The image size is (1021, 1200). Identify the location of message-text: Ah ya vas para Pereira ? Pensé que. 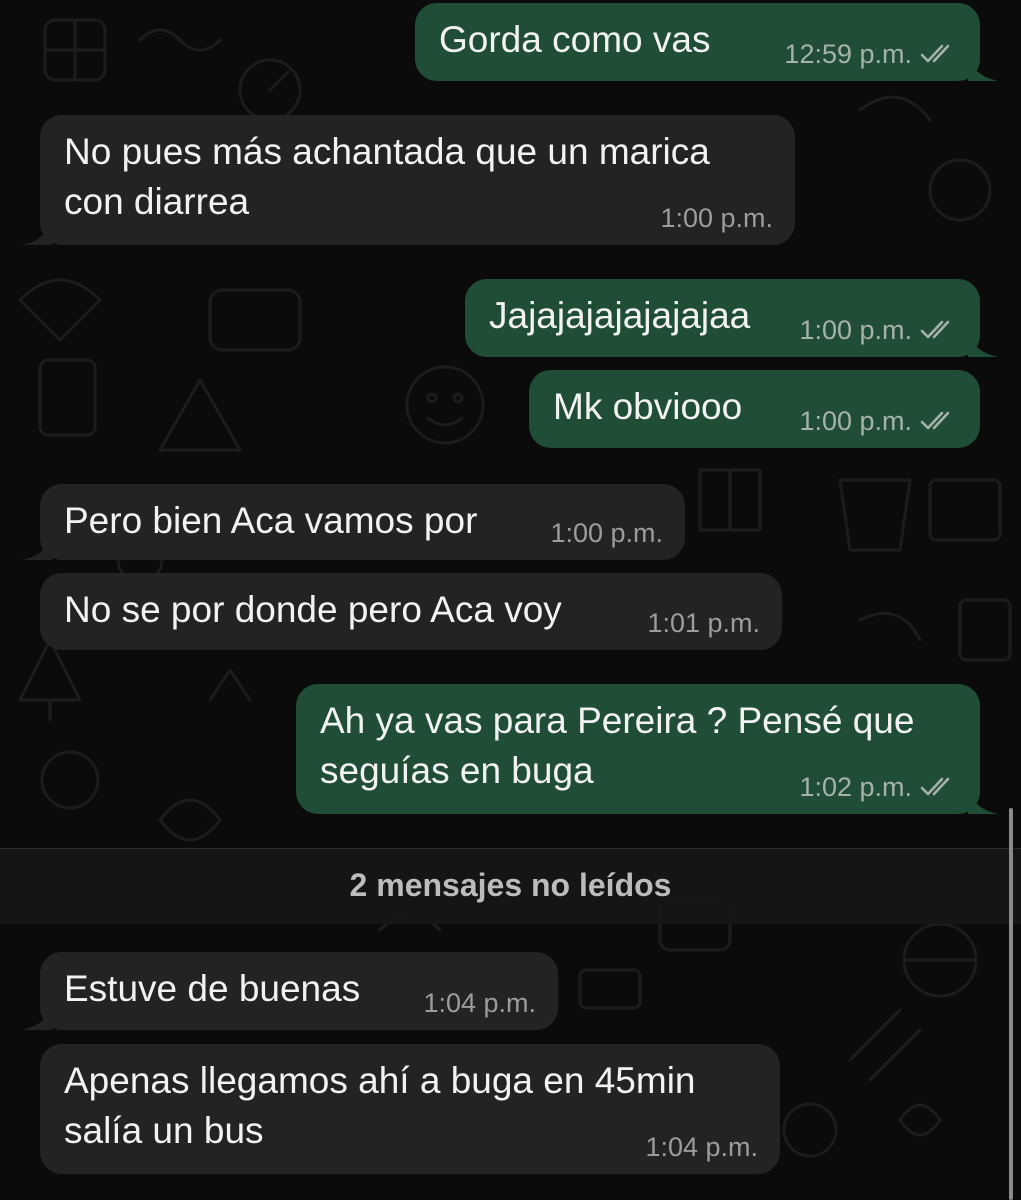
(617, 720).